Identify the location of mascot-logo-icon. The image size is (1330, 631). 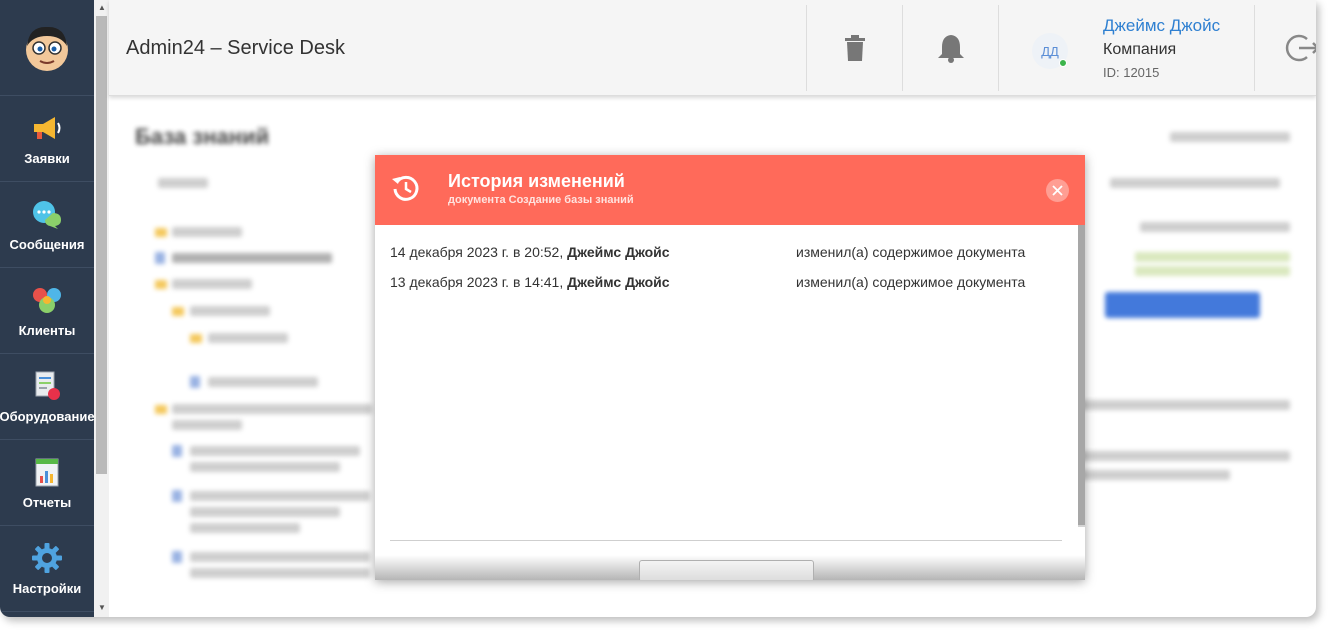
(47, 48).